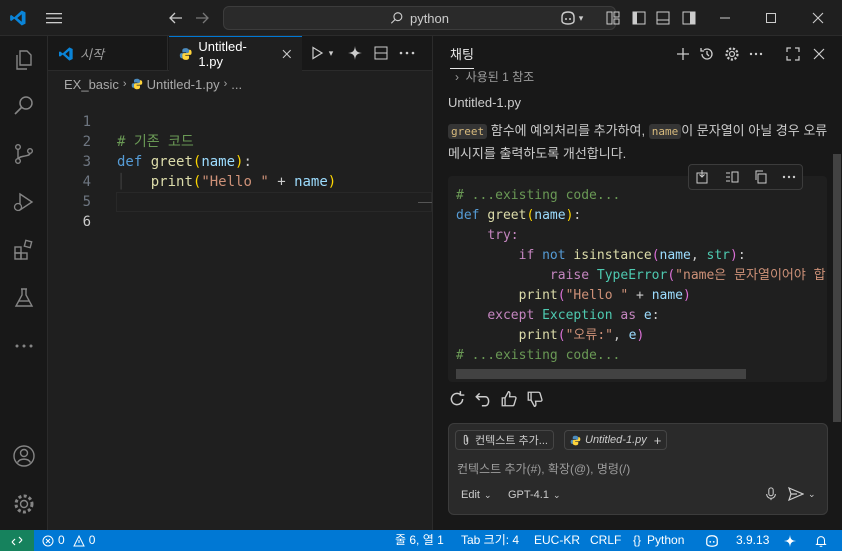  What do you see at coordinates (761, 177) in the screenshot?
I see `copy-icon` at bounding box center [761, 177].